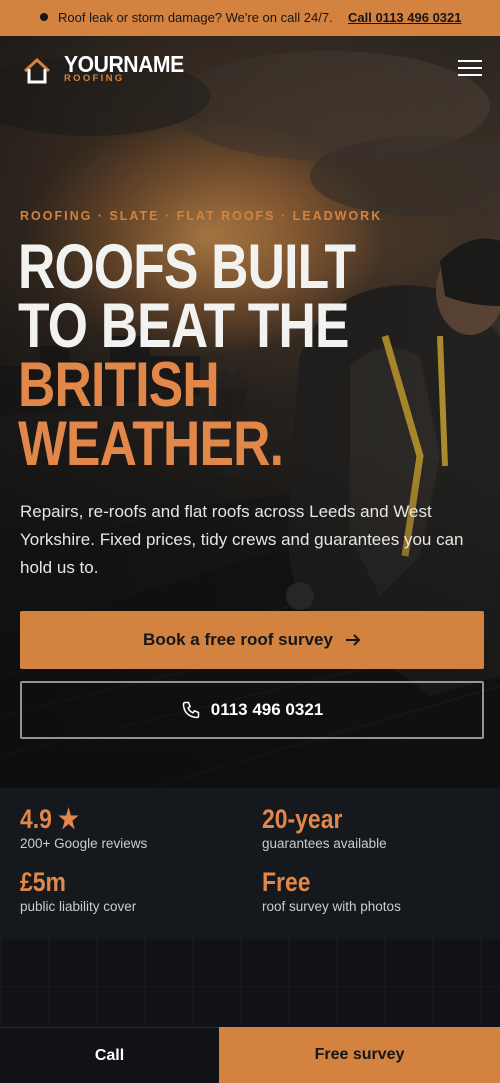  Describe the element at coordinates (238, 639) in the screenshot. I see `book-survey-label: Book a free roof survey` at that location.